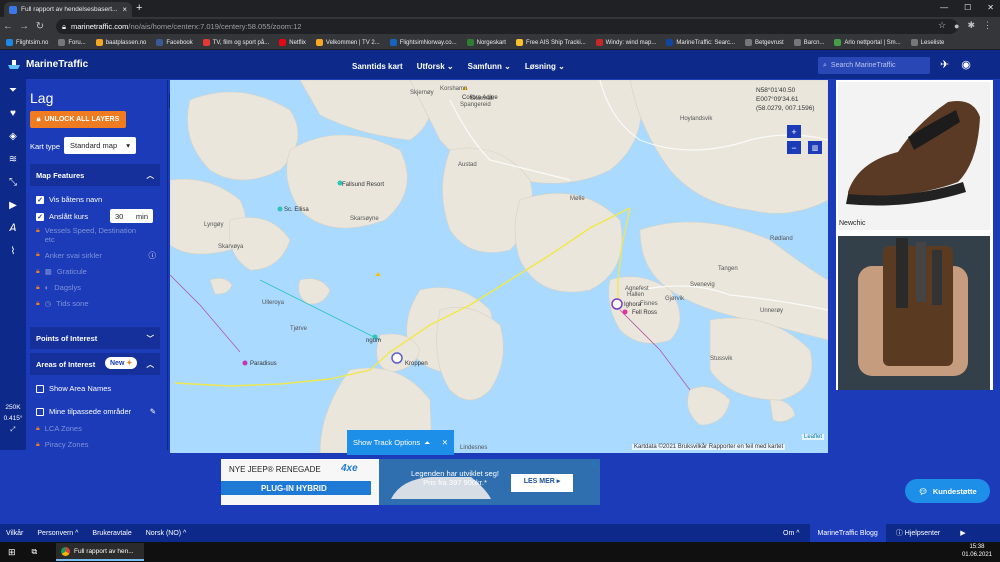  Describe the element at coordinates (962, 533) in the screenshot. I see `play-store-icon: ▶` at that location.